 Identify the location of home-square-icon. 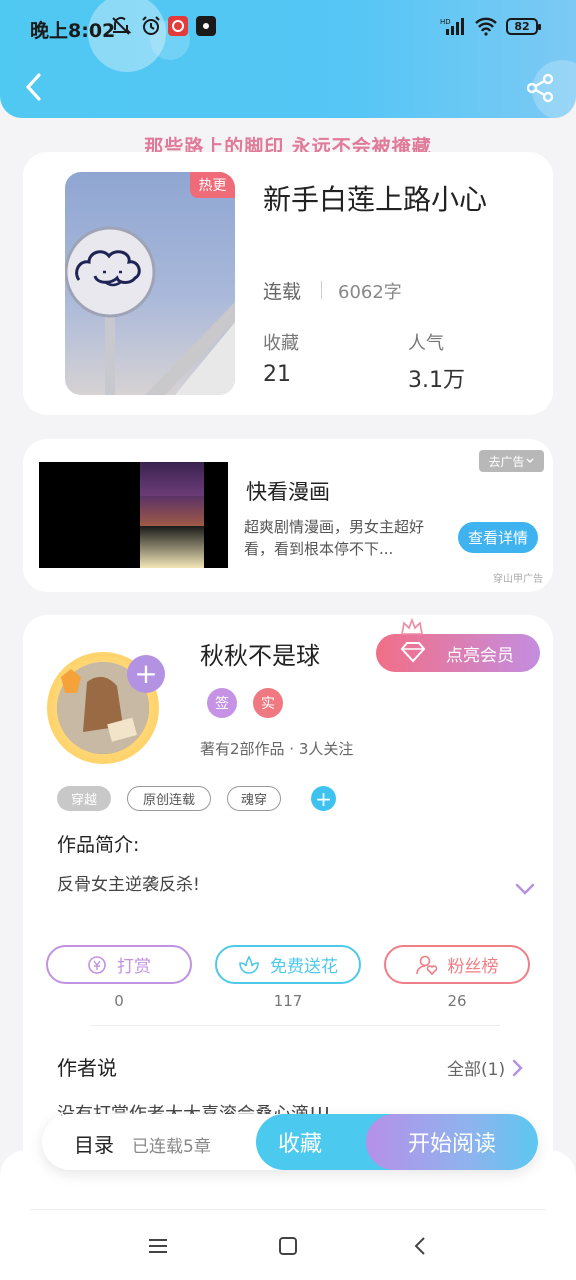
(288, 1246).